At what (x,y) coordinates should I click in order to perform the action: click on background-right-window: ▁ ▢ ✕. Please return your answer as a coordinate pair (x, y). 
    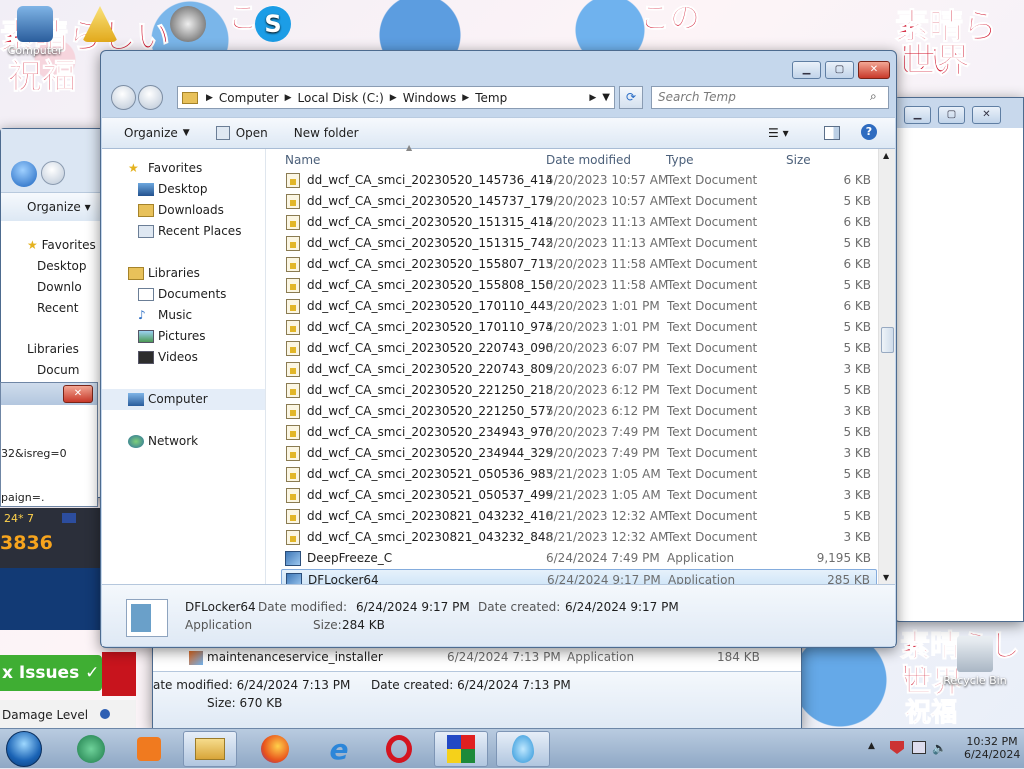
    Looking at the image, I should click on (959, 359).